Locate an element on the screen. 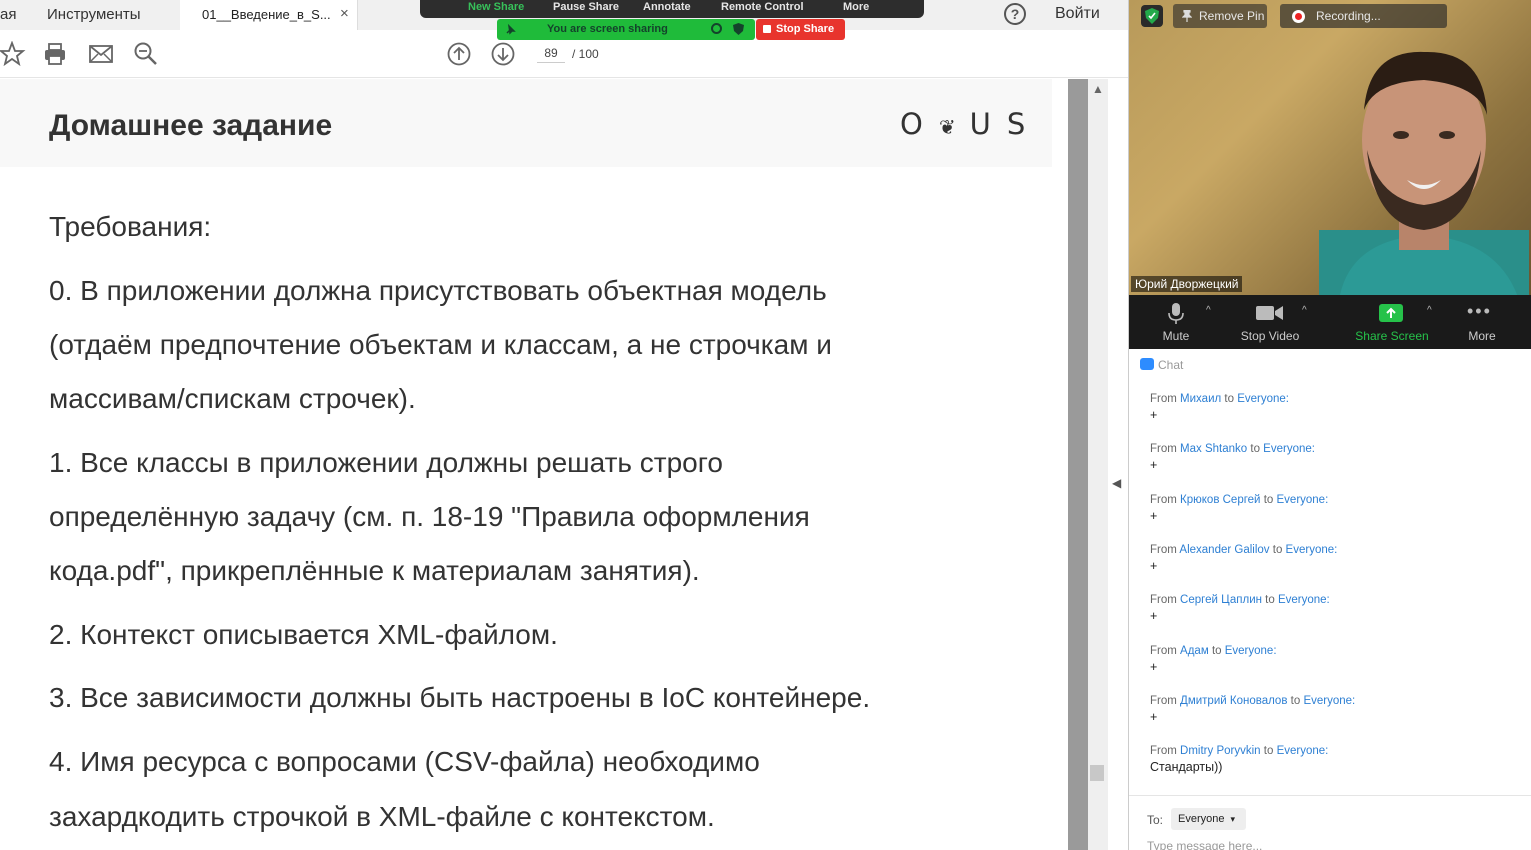 This screenshot has height=850, width=1531. scrollbar-thumb is located at coordinates (1097, 773).